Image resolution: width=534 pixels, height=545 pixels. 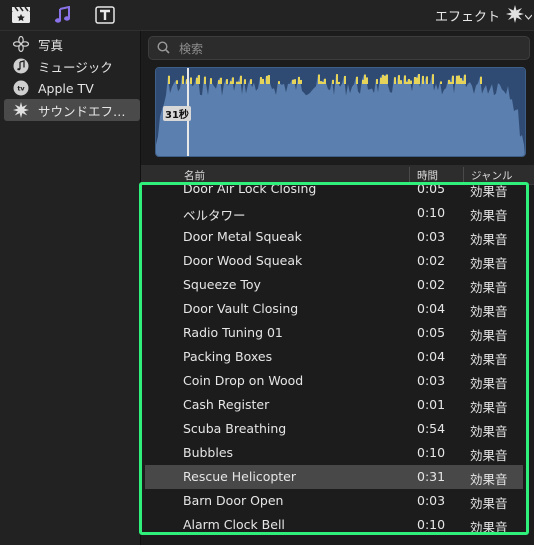 I want to click on apple-tv-icon: tv, so click(x=21, y=88).